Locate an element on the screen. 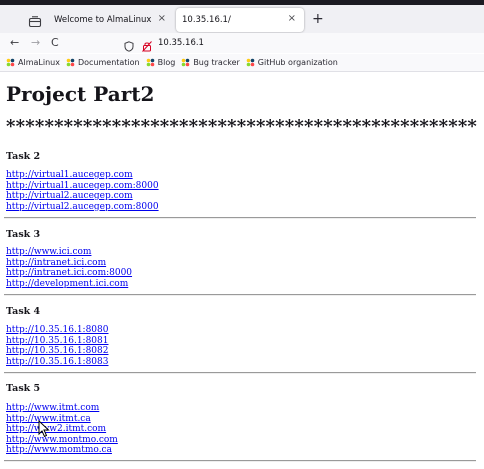 The image size is (484, 469). forward-button: → is located at coordinates (35, 42).